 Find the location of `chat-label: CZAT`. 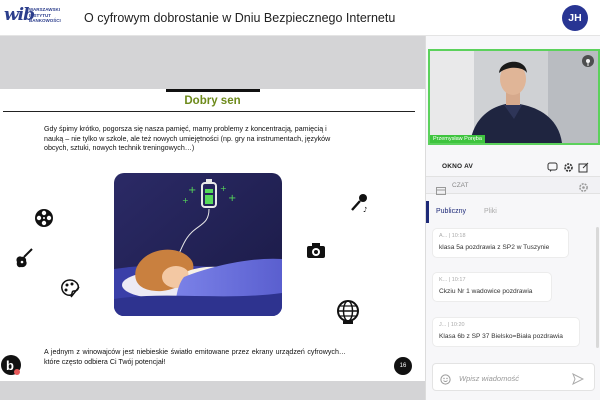

chat-label: CZAT is located at coordinates (460, 185).